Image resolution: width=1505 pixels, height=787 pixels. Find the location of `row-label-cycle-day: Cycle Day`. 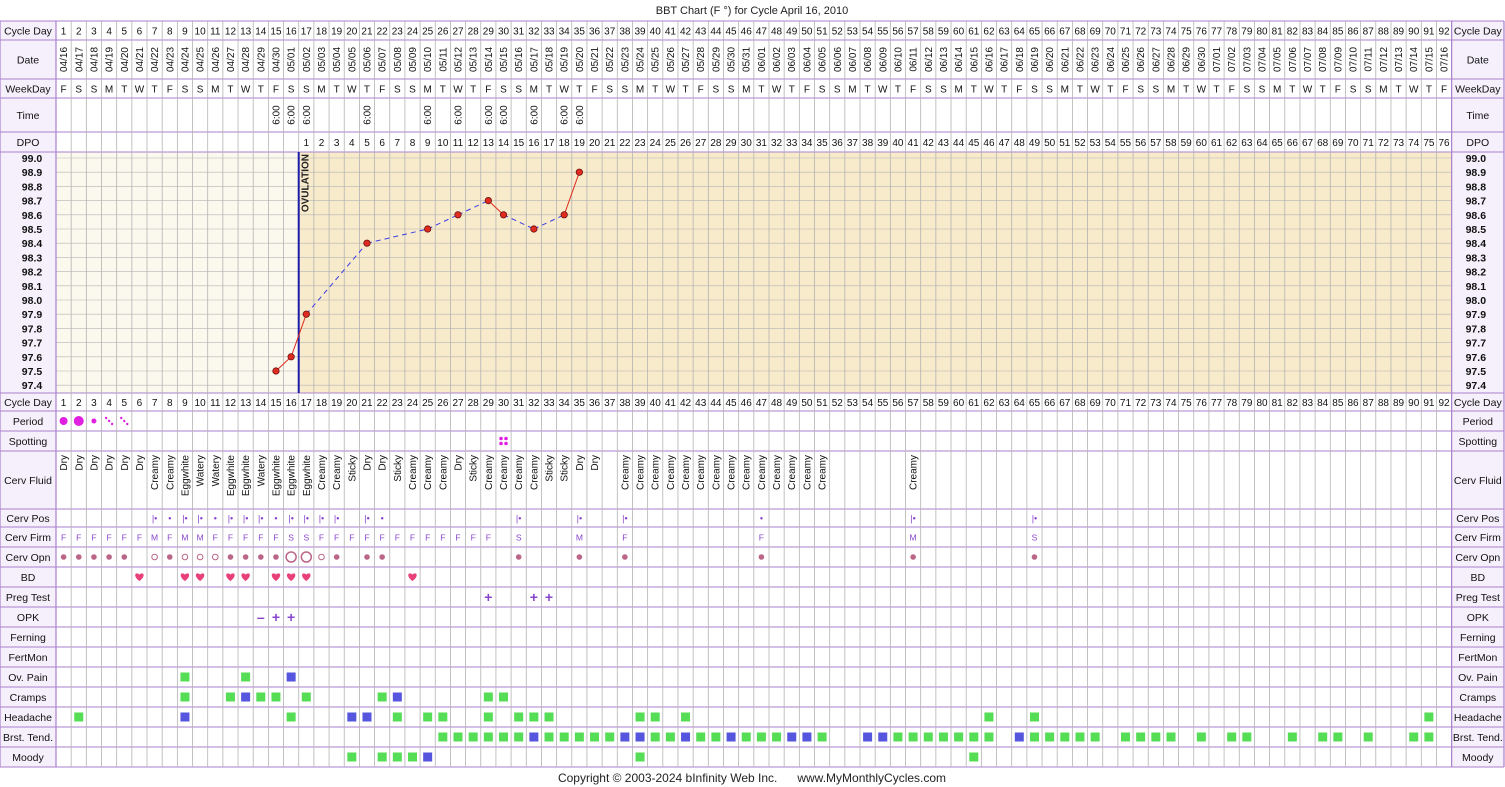

row-label-cycle-day: Cycle Day is located at coordinates (28, 32).